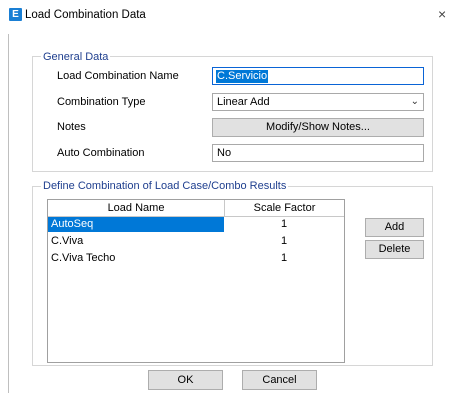 Image resolution: width=453 pixels, height=393 pixels. What do you see at coordinates (318, 153) in the screenshot?
I see `auto-combination-field: No` at bounding box center [318, 153].